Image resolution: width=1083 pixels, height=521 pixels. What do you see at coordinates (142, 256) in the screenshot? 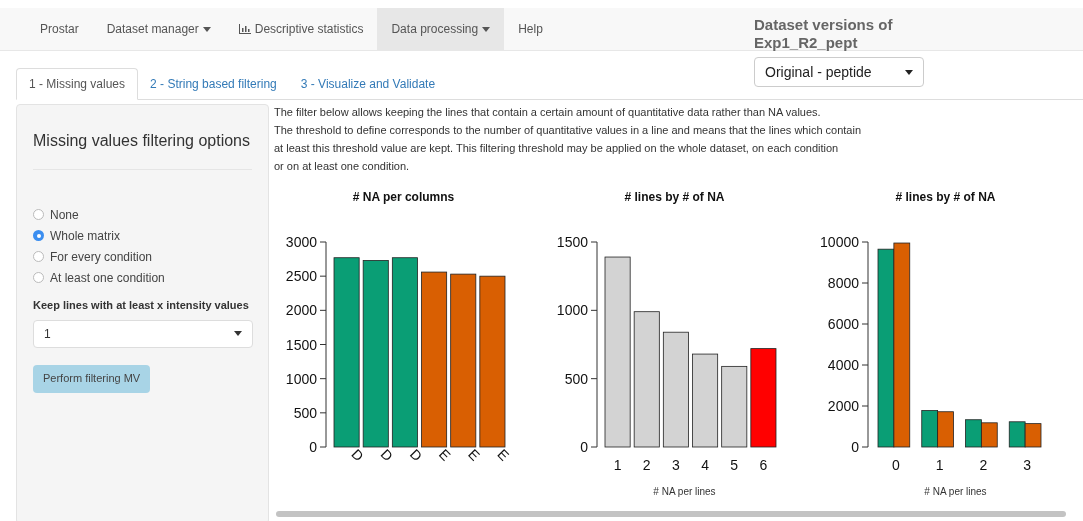
I see `radio-option: For every condition` at bounding box center [142, 256].